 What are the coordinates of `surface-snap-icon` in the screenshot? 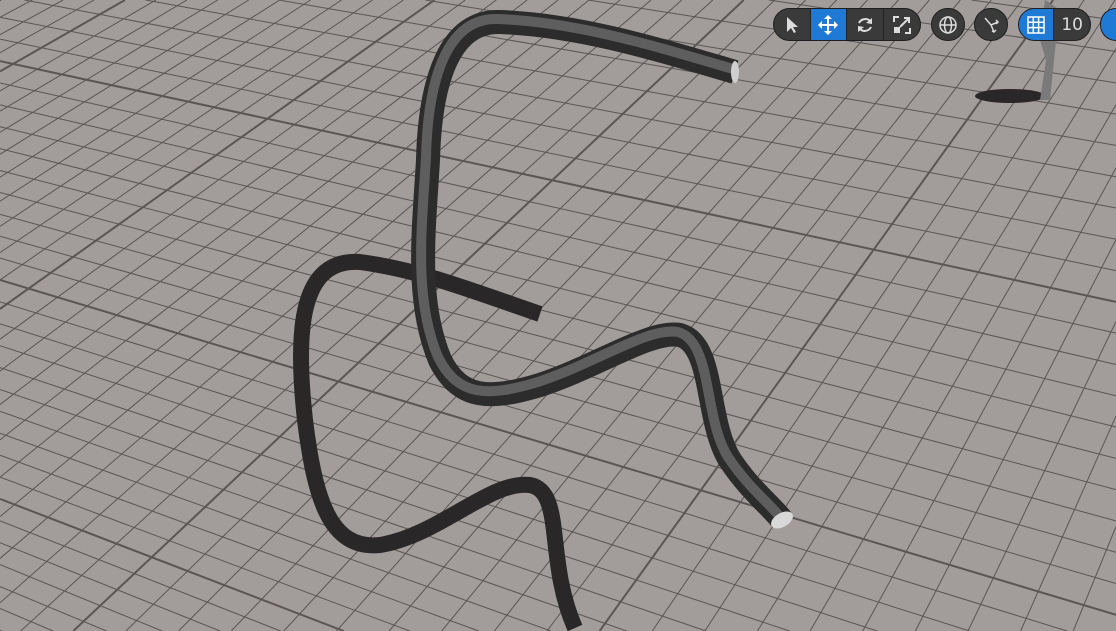 It's located at (992, 25).